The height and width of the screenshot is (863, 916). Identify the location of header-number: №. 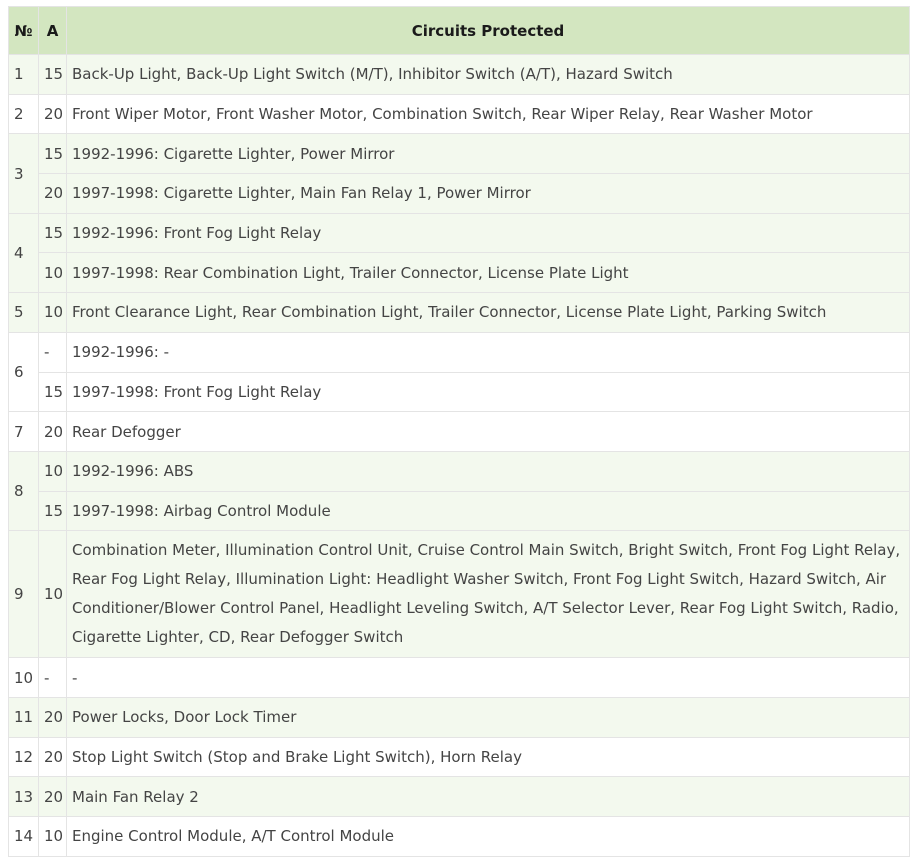
(23, 30).